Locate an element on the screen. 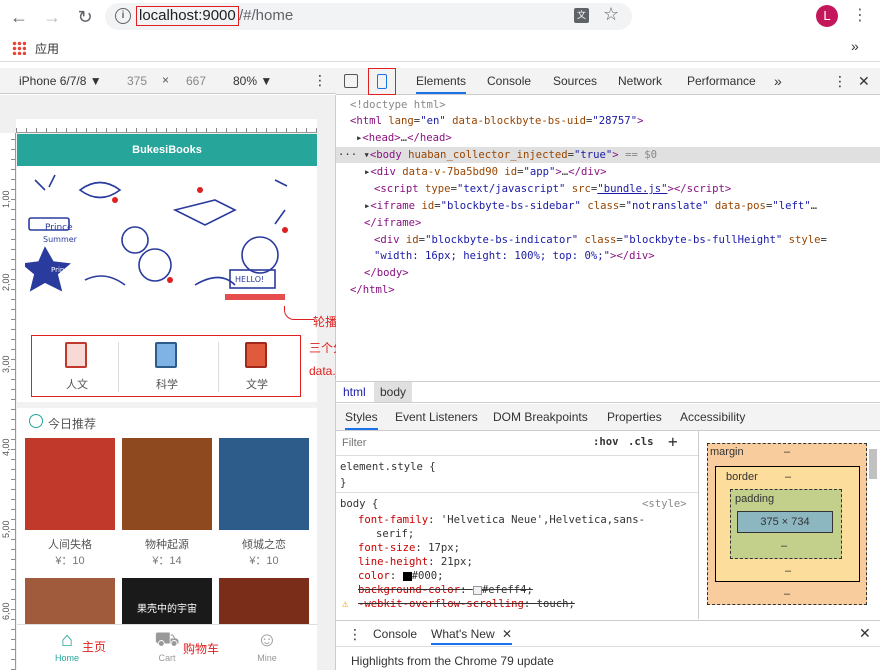  more-tabs-icon: » is located at coordinates (778, 81).